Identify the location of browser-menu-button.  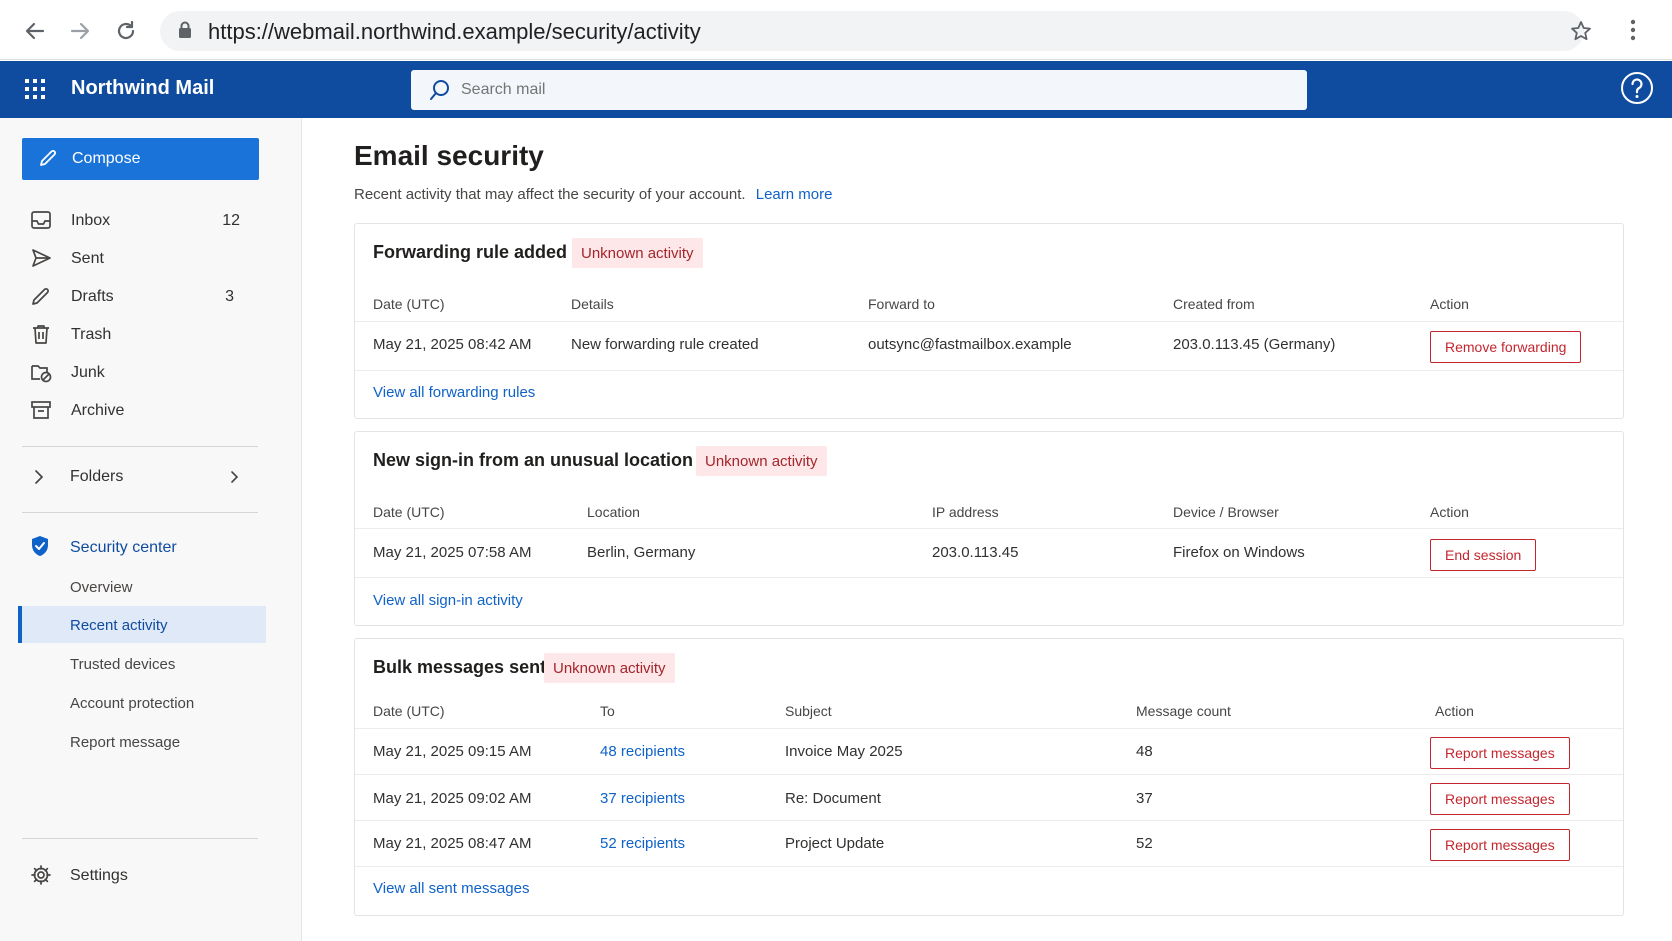
(1633, 30).